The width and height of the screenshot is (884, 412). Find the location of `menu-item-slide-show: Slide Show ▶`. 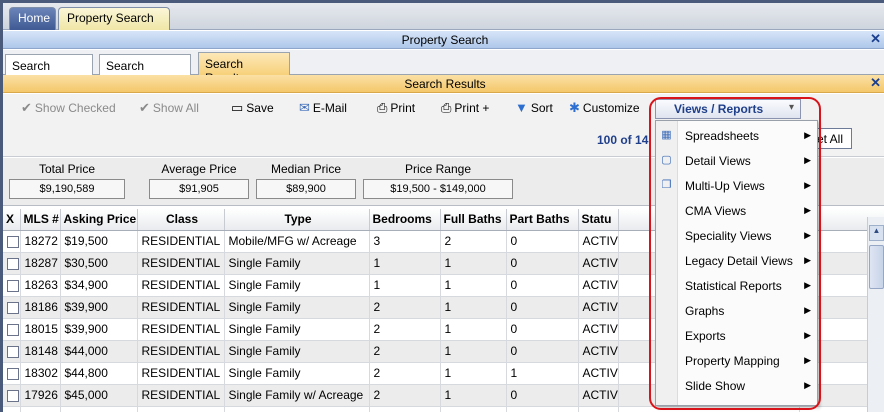

menu-item-slide-show: Slide Show ▶ is located at coordinates (737, 387).